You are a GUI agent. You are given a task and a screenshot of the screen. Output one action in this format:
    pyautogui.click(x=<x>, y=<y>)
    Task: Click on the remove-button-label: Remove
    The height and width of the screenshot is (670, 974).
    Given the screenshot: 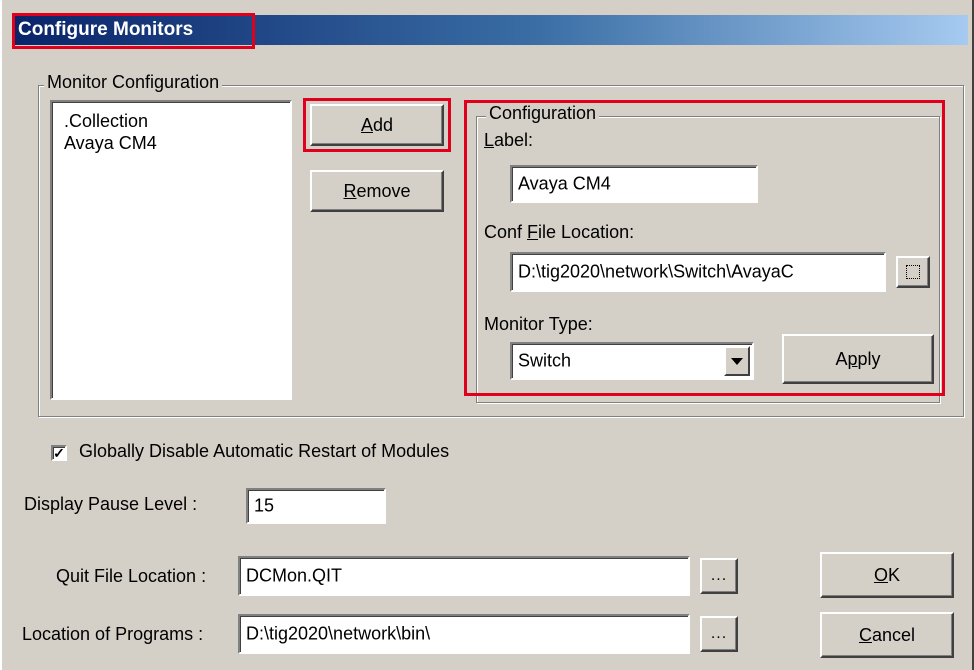 What is the action you would take?
    pyautogui.click(x=377, y=190)
    